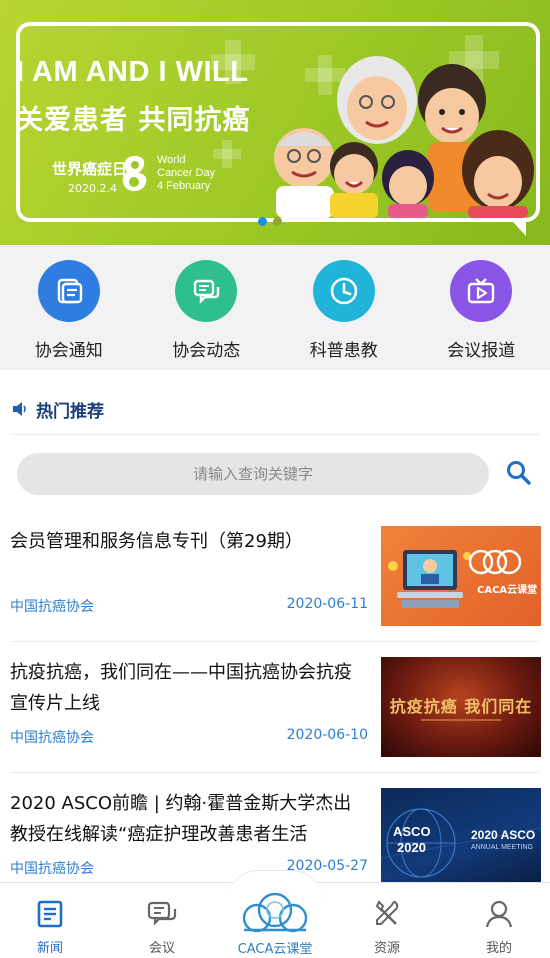  Describe the element at coordinates (481, 351) in the screenshot. I see `category-label: 会议报道` at that location.